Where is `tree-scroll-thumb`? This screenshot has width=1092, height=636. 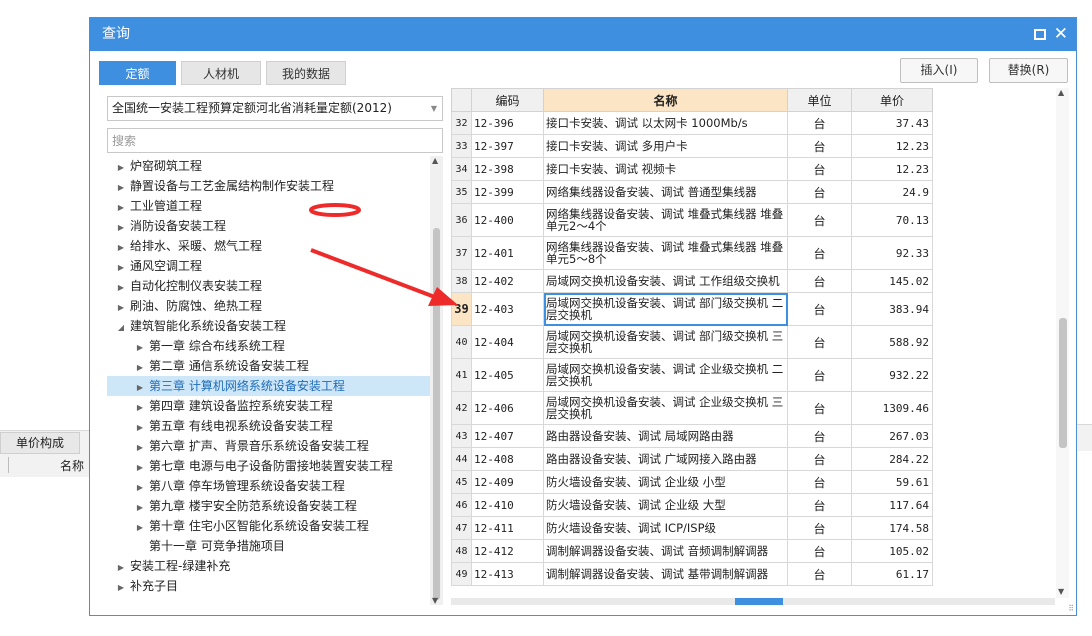 tree-scroll-thumb is located at coordinates (436, 414).